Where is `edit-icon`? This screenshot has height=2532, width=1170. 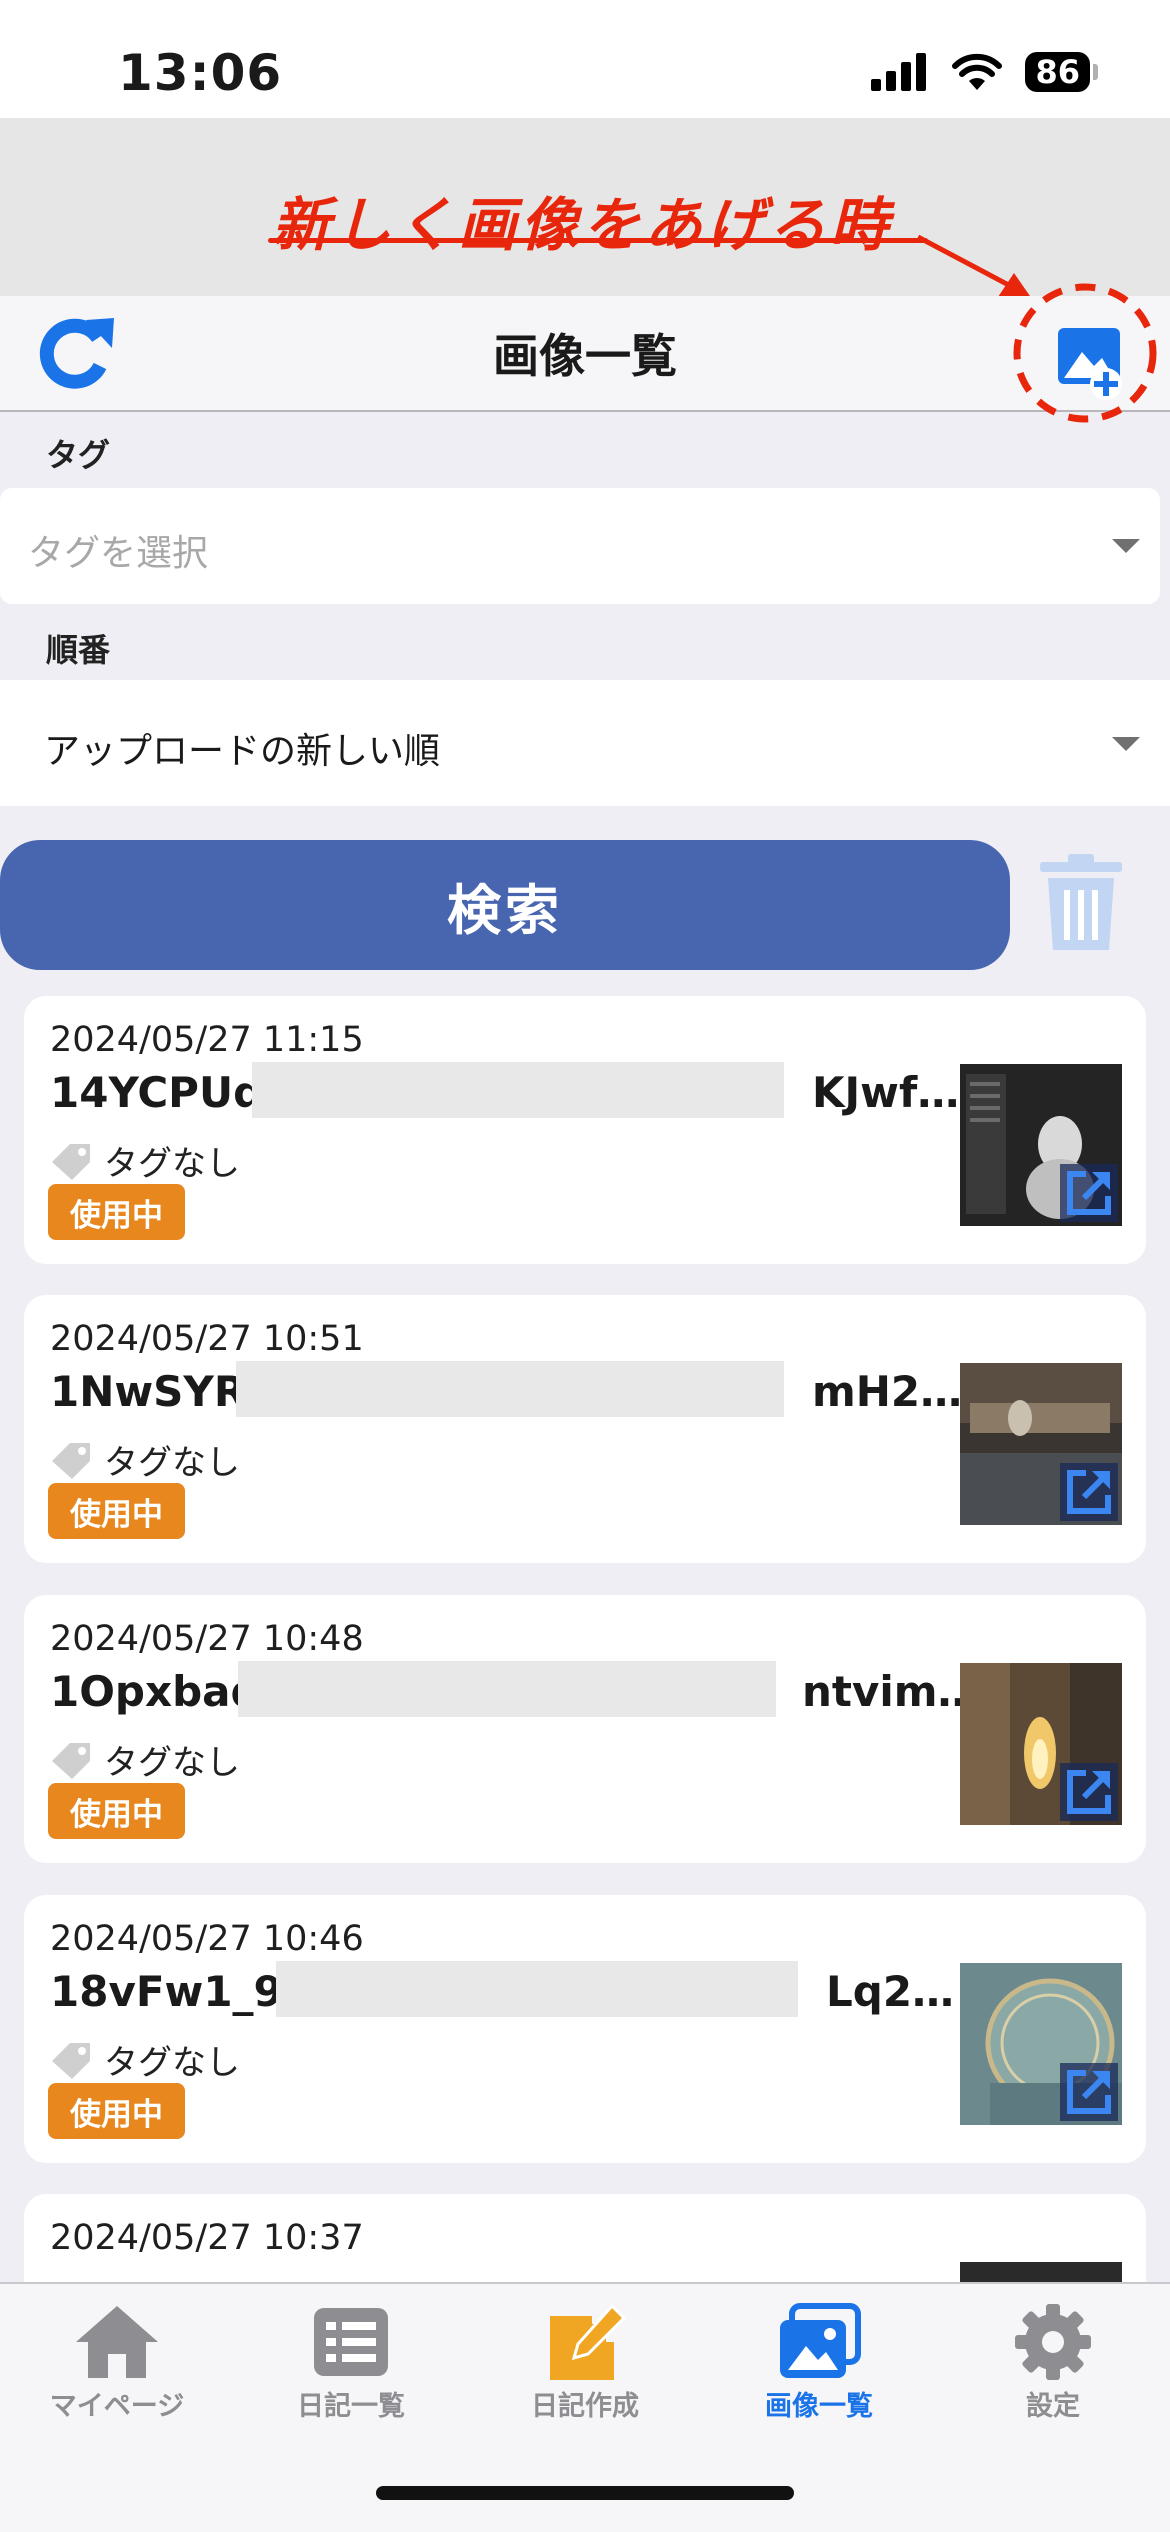 edit-icon is located at coordinates (588, 2341).